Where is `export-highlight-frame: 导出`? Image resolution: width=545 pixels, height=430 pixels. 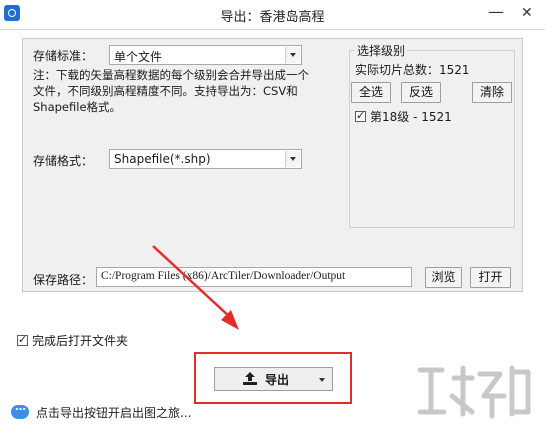 export-highlight-frame: 导出 is located at coordinates (273, 378).